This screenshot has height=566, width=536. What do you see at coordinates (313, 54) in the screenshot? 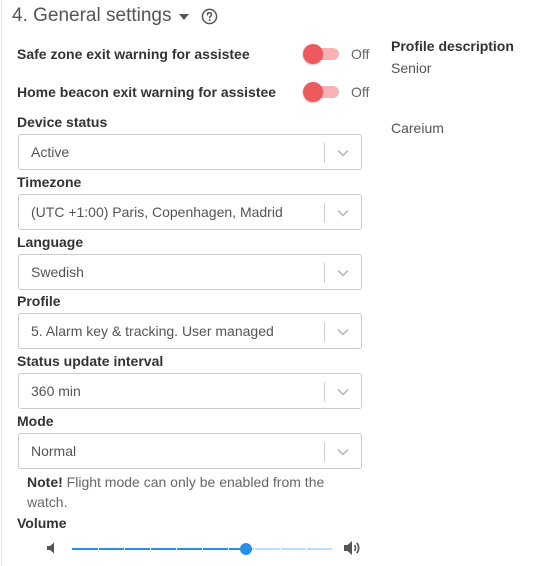
I see `safe-zone-toggle-thumb` at bounding box center [313, 54].